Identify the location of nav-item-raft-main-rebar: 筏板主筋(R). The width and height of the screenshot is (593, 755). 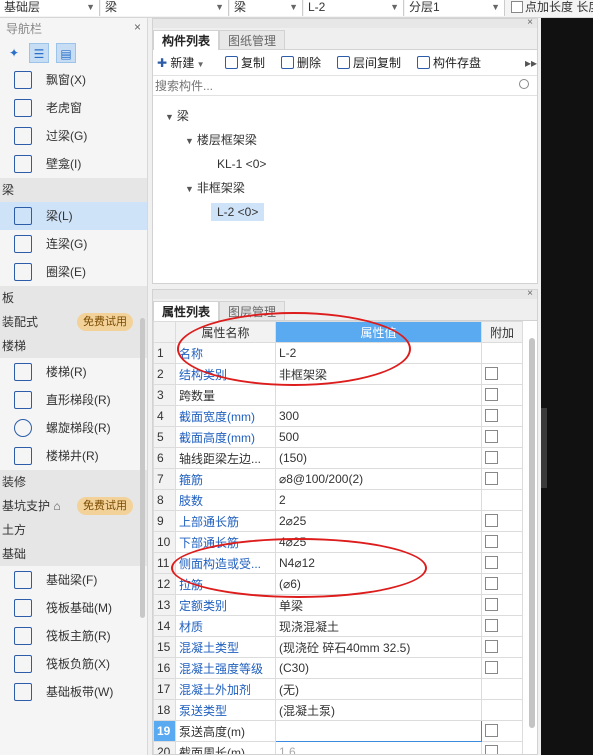
(73, 636).